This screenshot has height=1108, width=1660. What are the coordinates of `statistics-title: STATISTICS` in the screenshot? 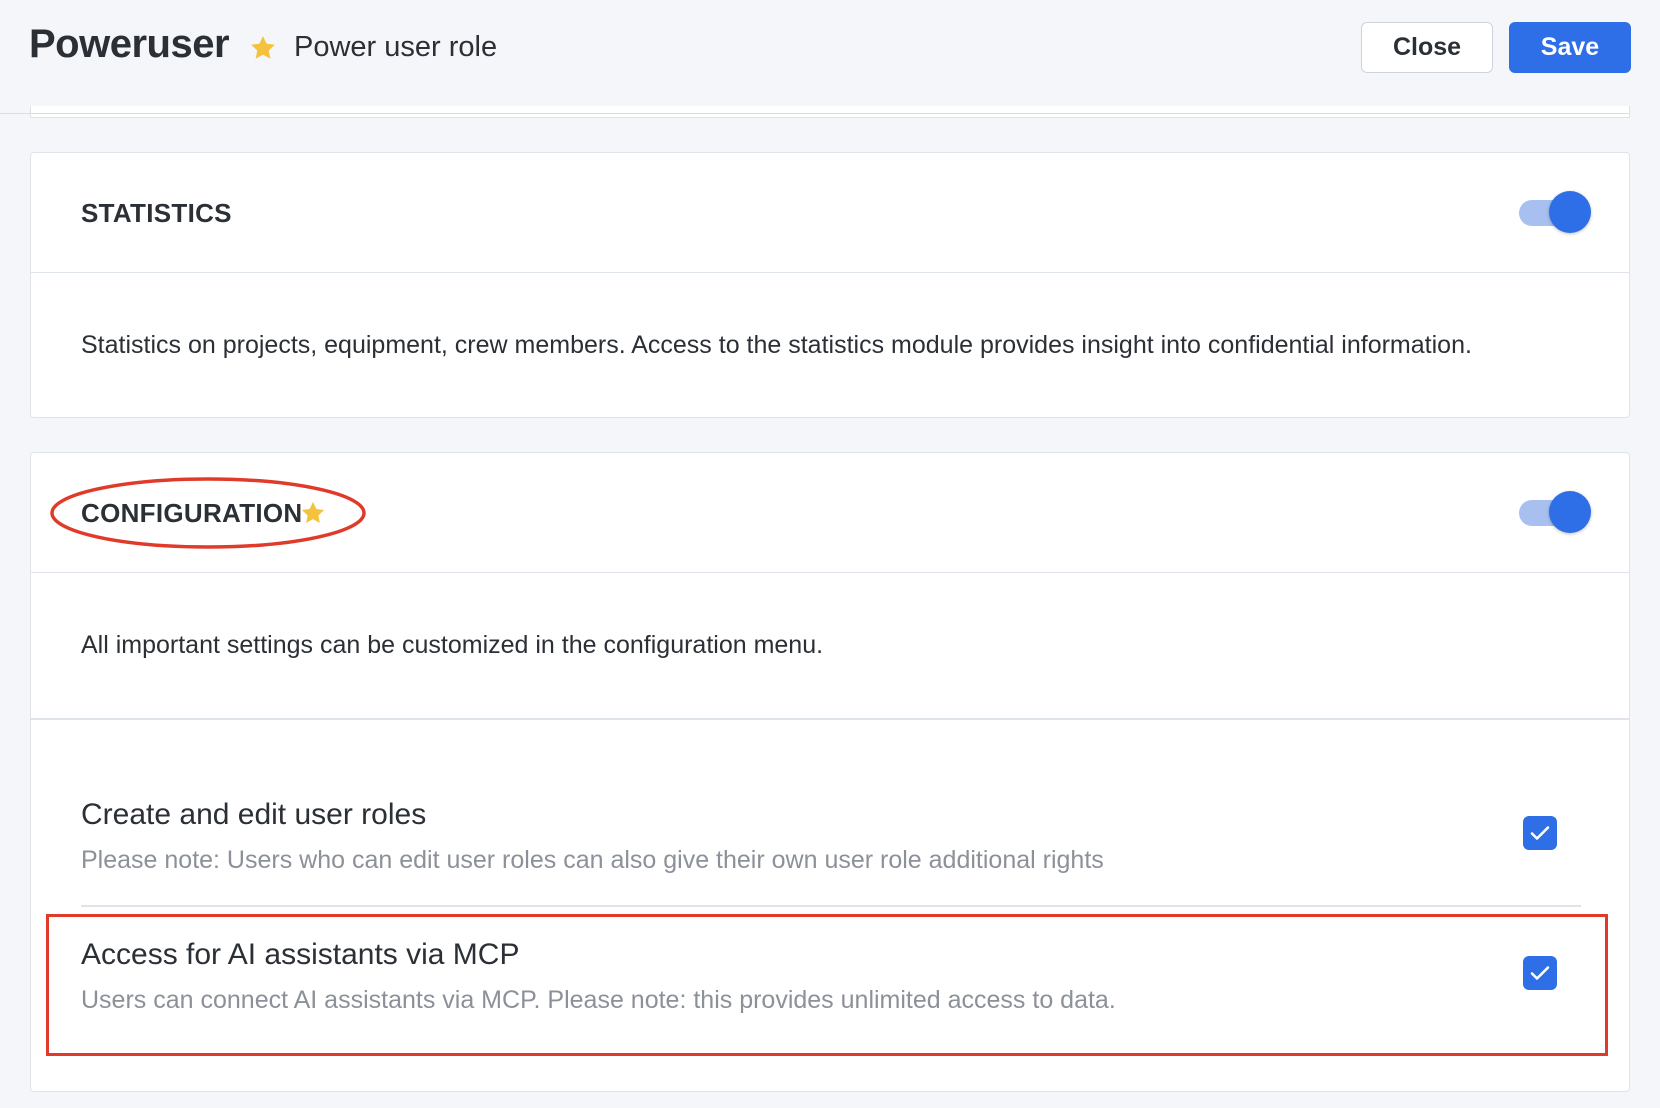 It's located at (156, 213).